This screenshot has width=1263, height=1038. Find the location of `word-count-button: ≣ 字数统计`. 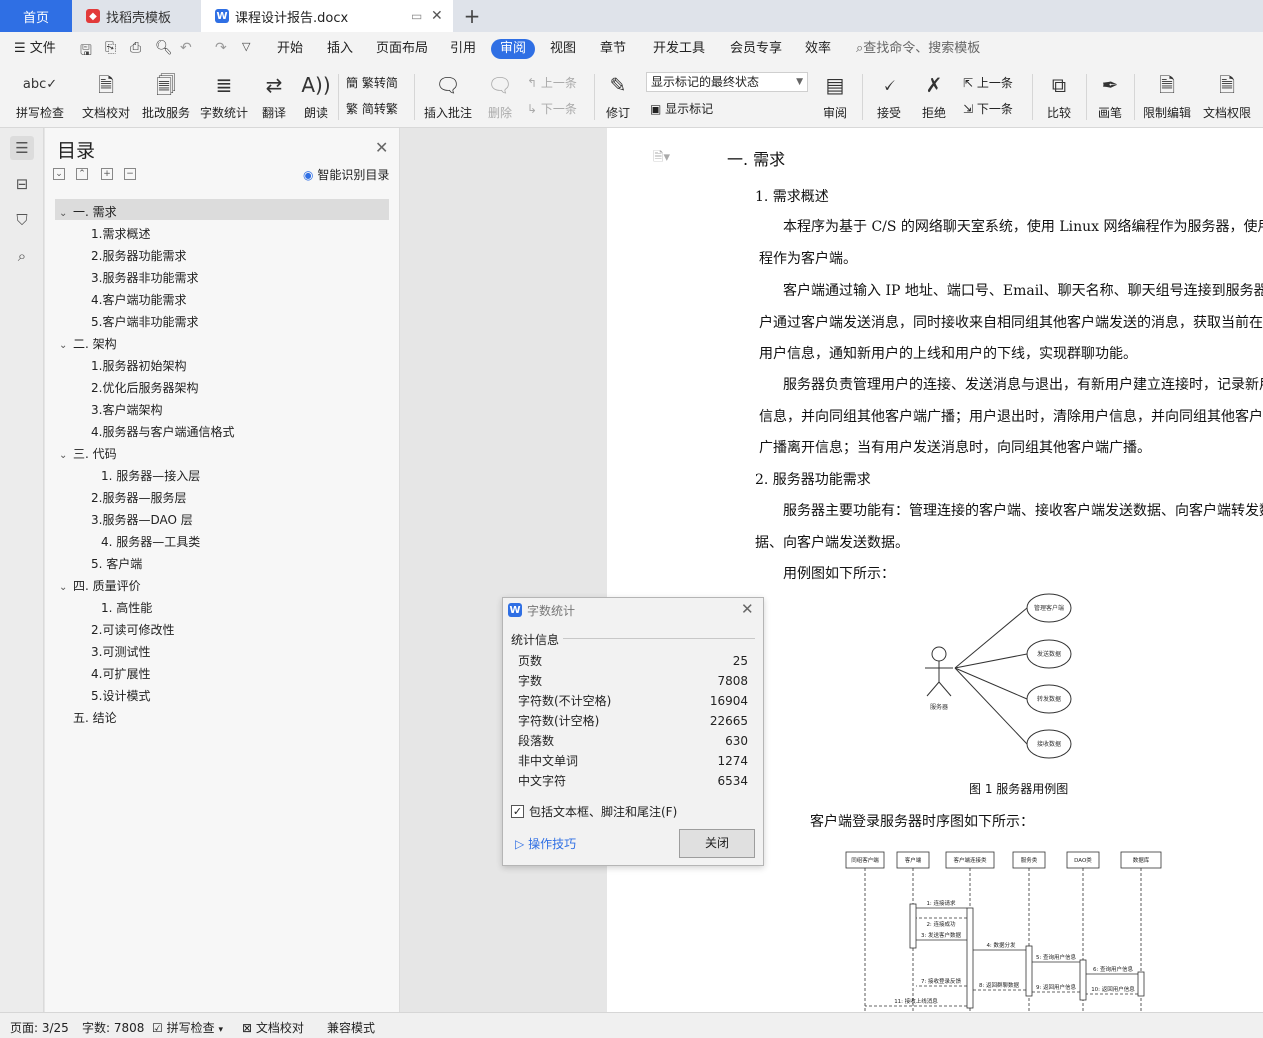

word-count-button: ≣ 字数统计 is located at coordinates (224, 95).